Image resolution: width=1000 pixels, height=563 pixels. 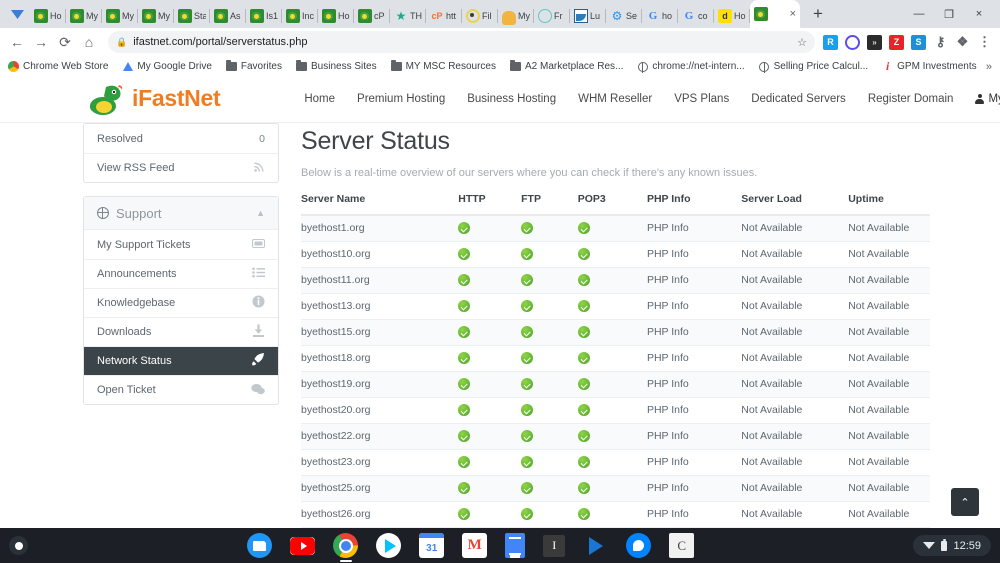 What do you see at coordinates (336, 66) in the screenshot?
I see `bookmark-item: Business Sites` at bounding box center [336, 66].